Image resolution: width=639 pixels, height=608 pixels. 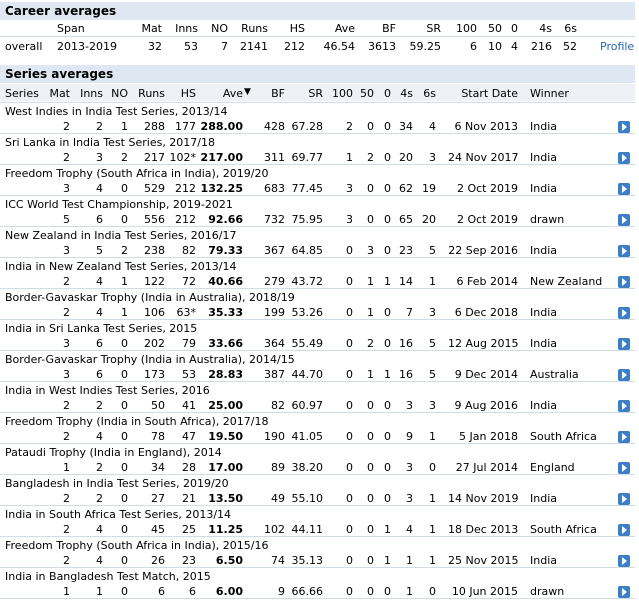 What do you see at coordinates (486, 312) in the screenshot?
I see `series-cell-date: 6 Dec 2018` at bounding box center [486, 312].